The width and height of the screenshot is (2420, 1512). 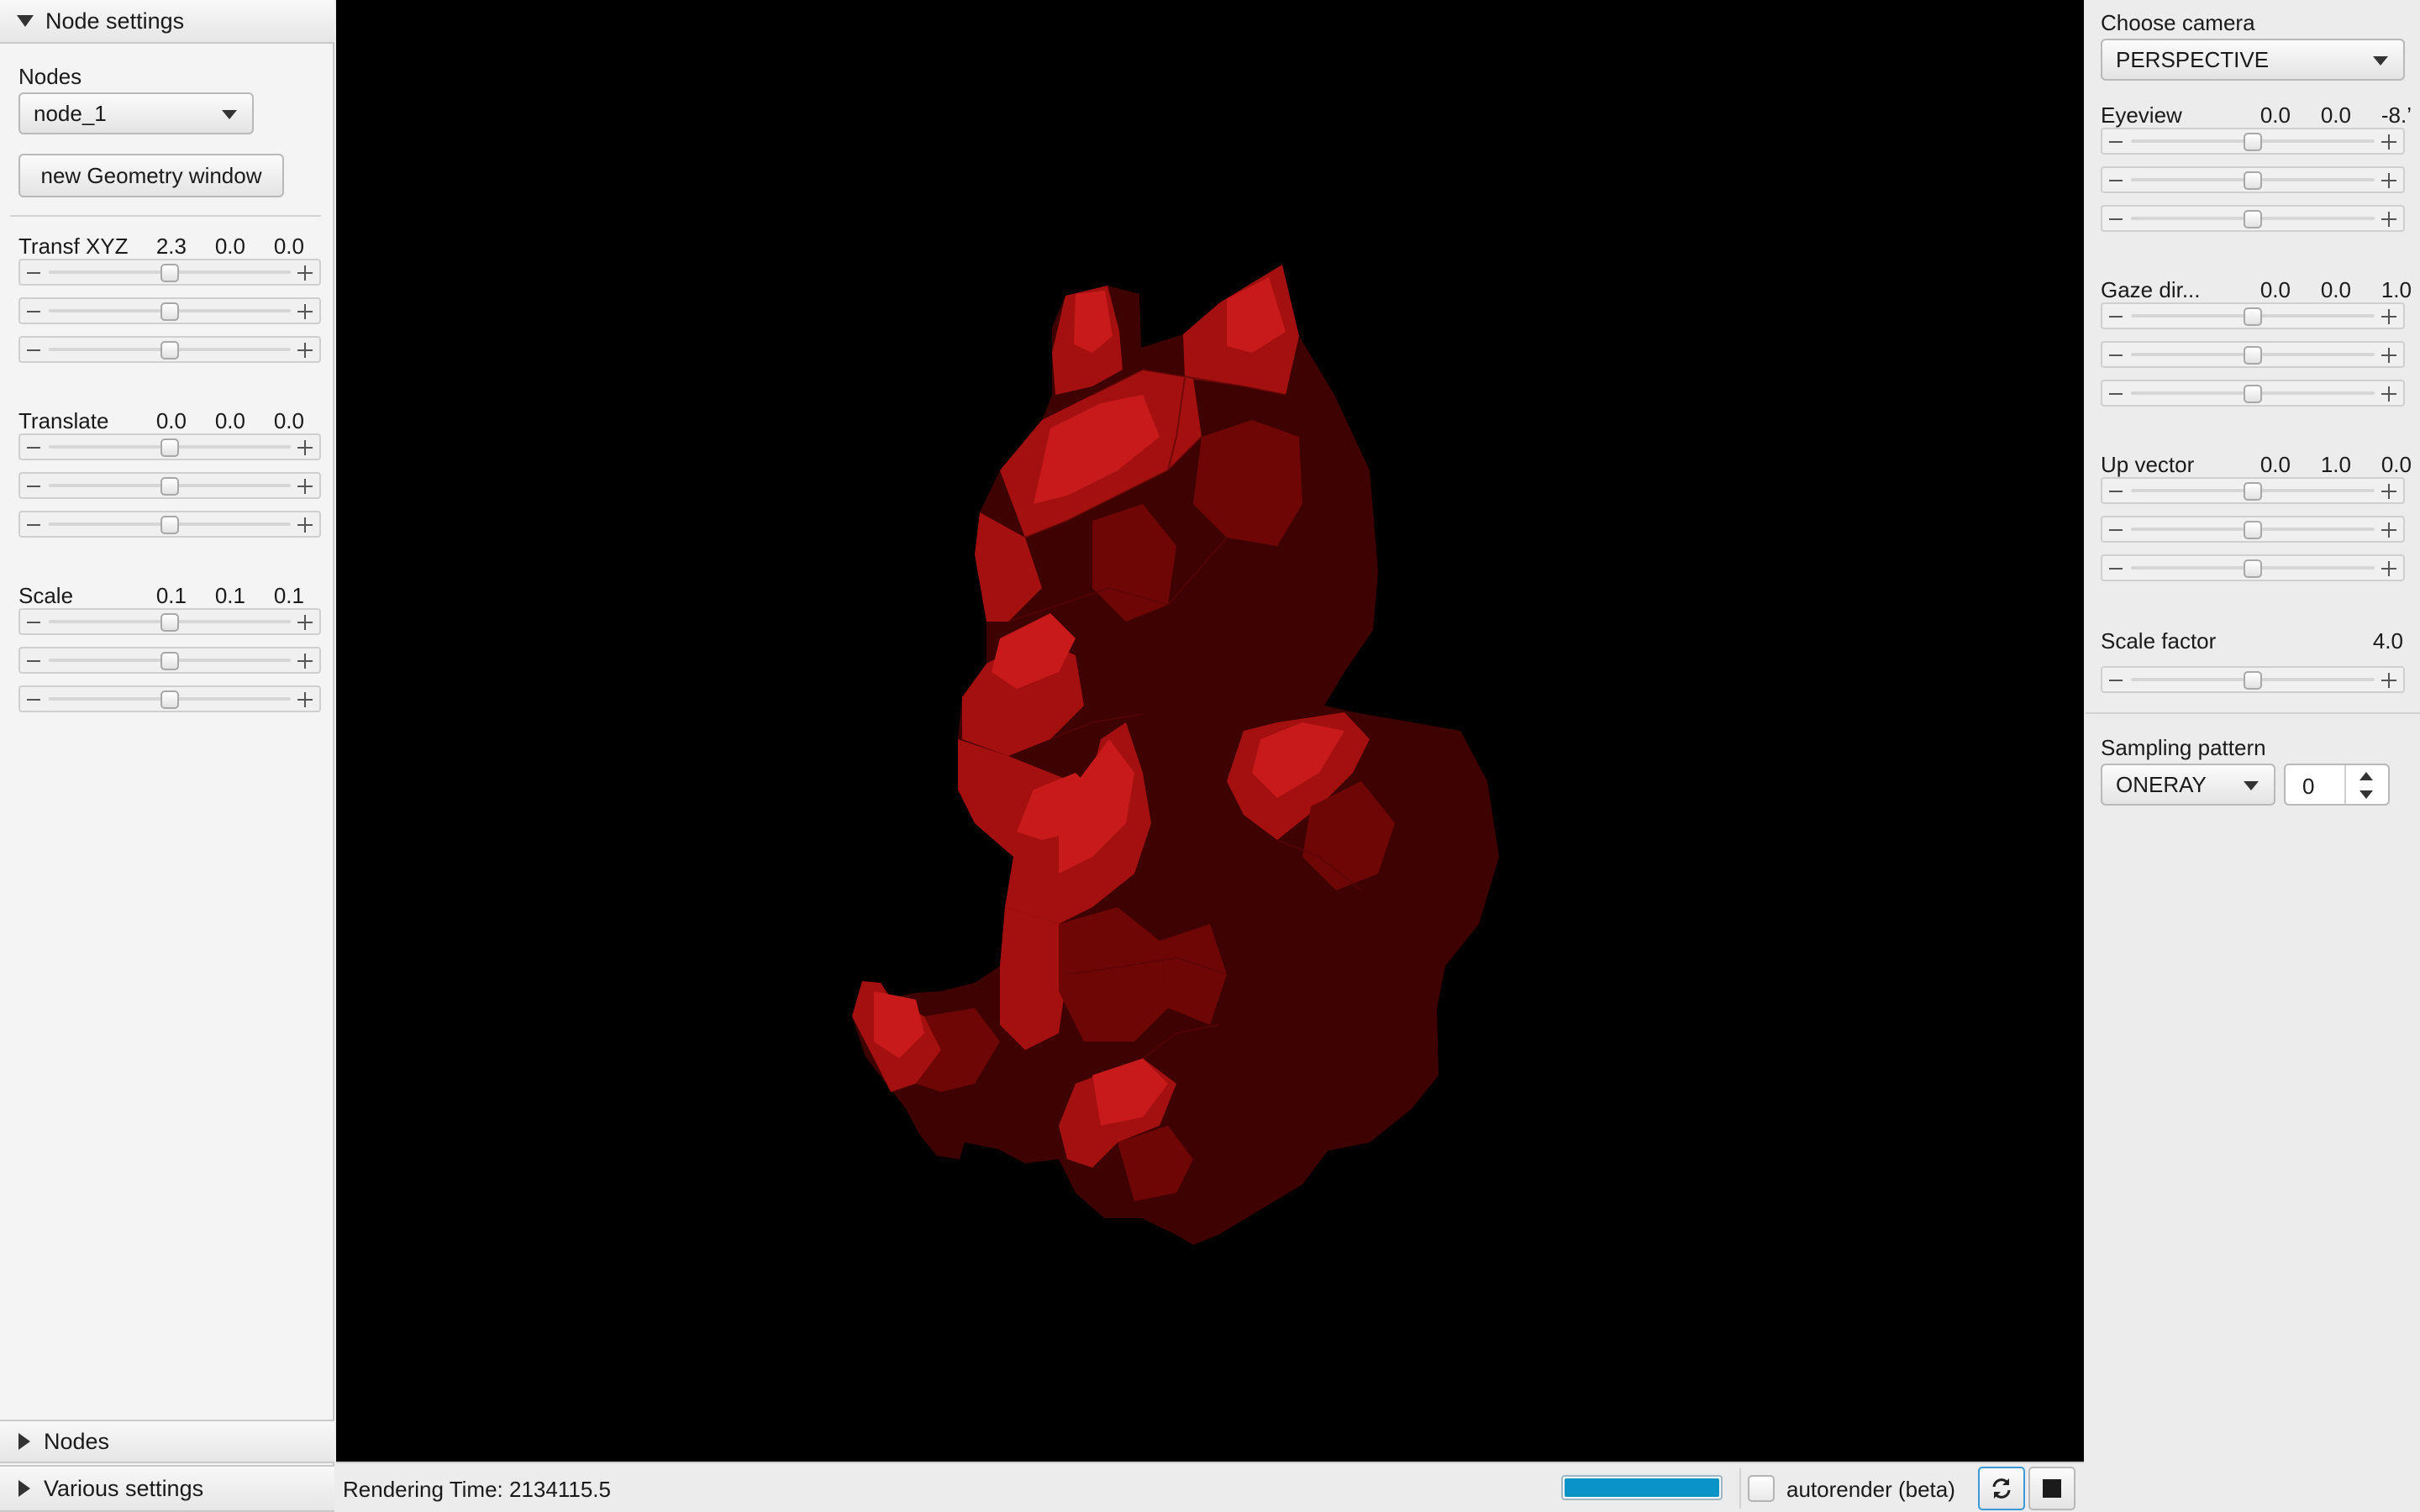 What do you see at coordinates (2366, 776) in the screenshot?
I see `spinner-up-icon` at bounding box center [2366, 776].